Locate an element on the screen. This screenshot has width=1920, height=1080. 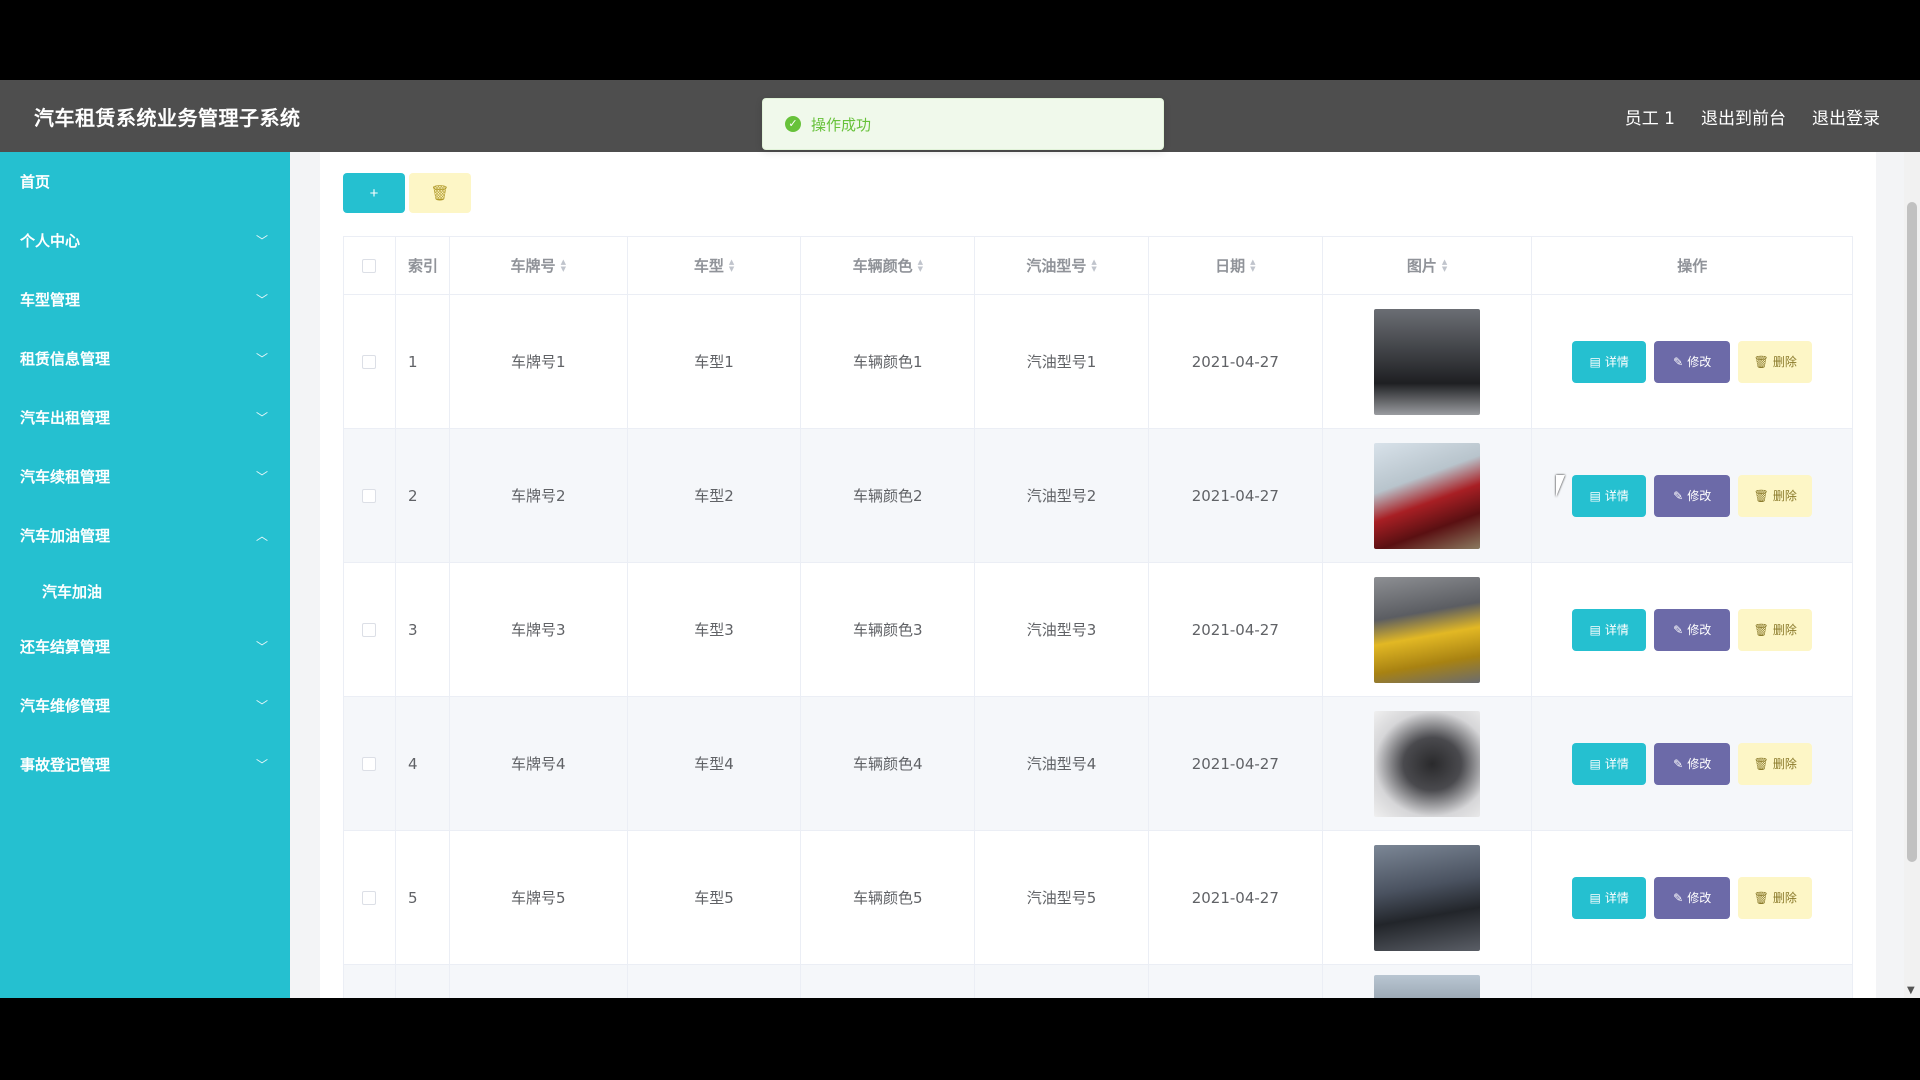
current-user-link: 员工 1 is located at coordinates (1650, 116).